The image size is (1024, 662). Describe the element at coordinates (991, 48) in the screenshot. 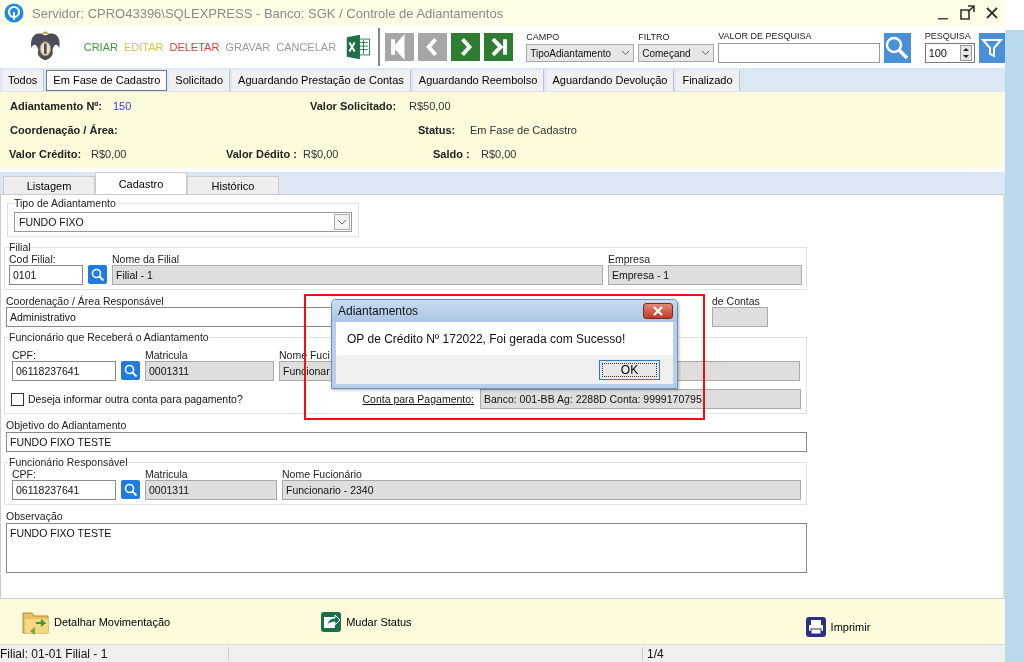

I see `filter-button` at that location.